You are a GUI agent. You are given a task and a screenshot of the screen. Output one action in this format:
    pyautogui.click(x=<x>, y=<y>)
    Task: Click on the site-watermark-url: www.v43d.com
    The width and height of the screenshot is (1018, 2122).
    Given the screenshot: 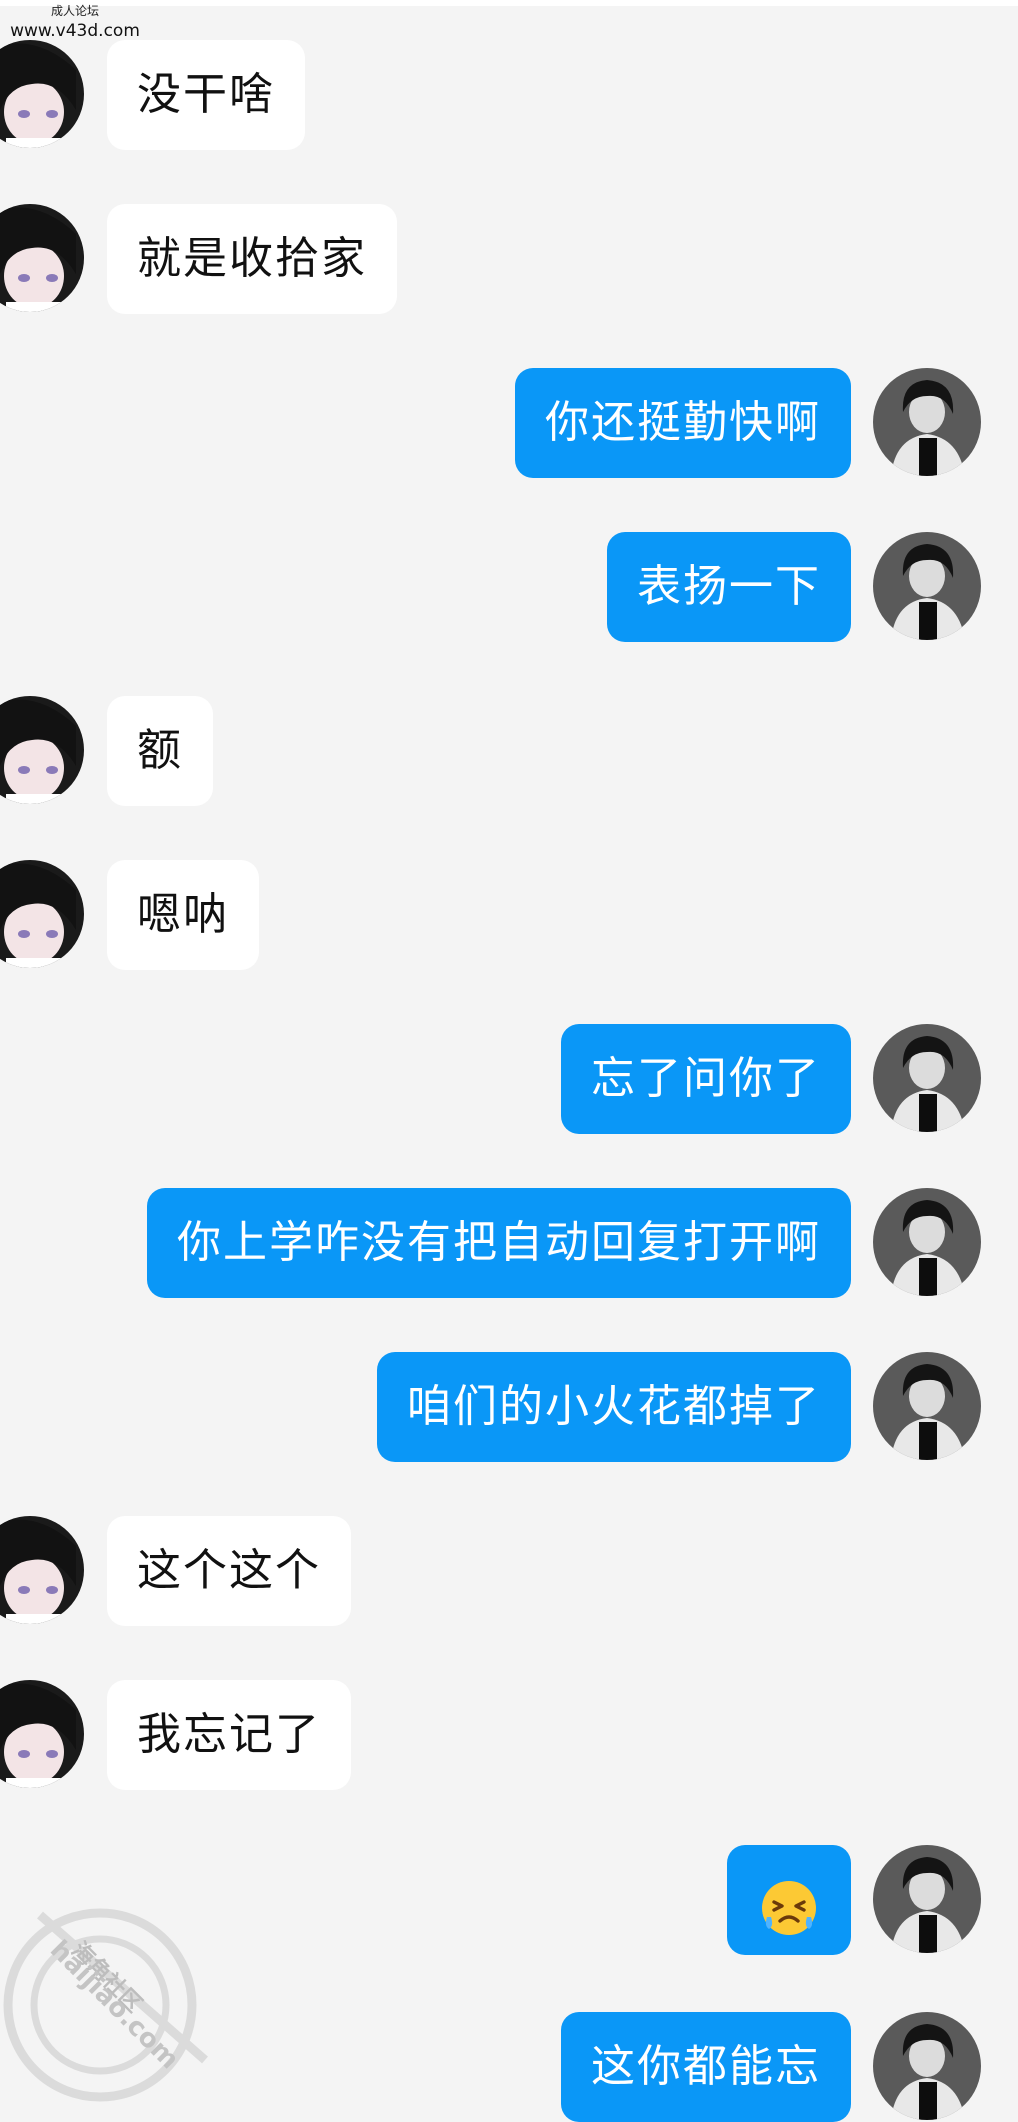 What is the action you would take?
    pyautogui.click(x=75, y=30)
    